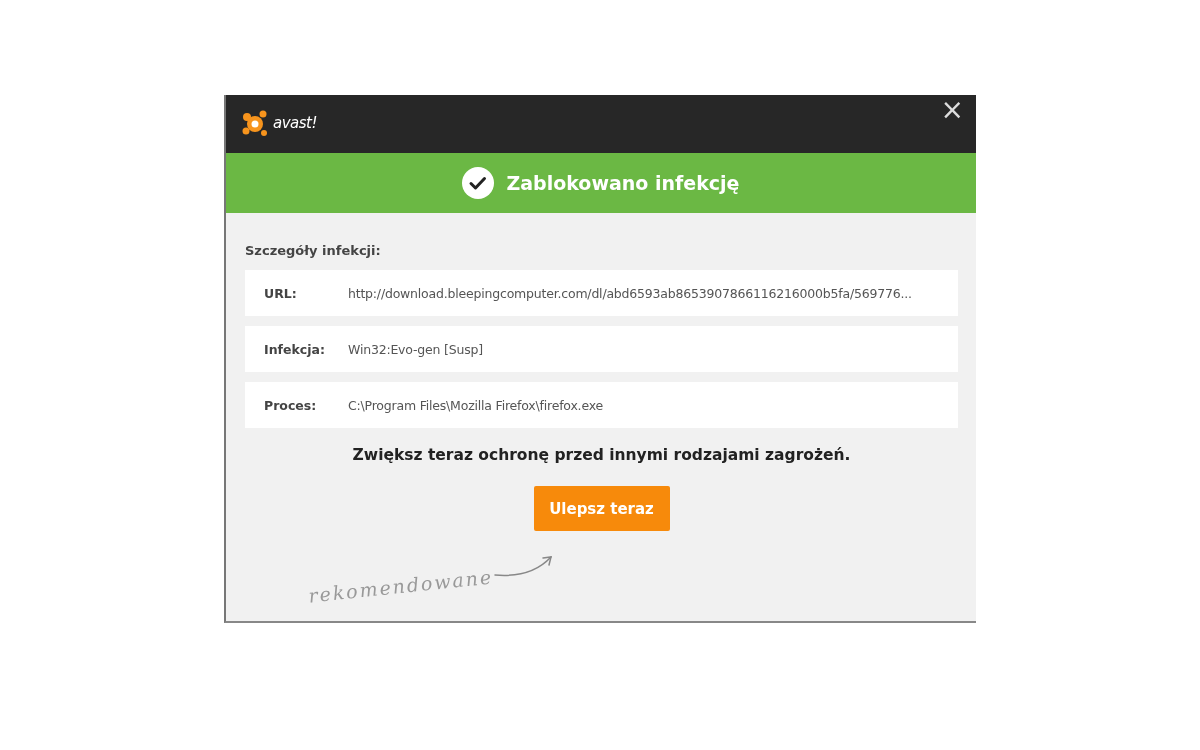  I want to click on logo-wordmark: avast!, so click(295, 123).